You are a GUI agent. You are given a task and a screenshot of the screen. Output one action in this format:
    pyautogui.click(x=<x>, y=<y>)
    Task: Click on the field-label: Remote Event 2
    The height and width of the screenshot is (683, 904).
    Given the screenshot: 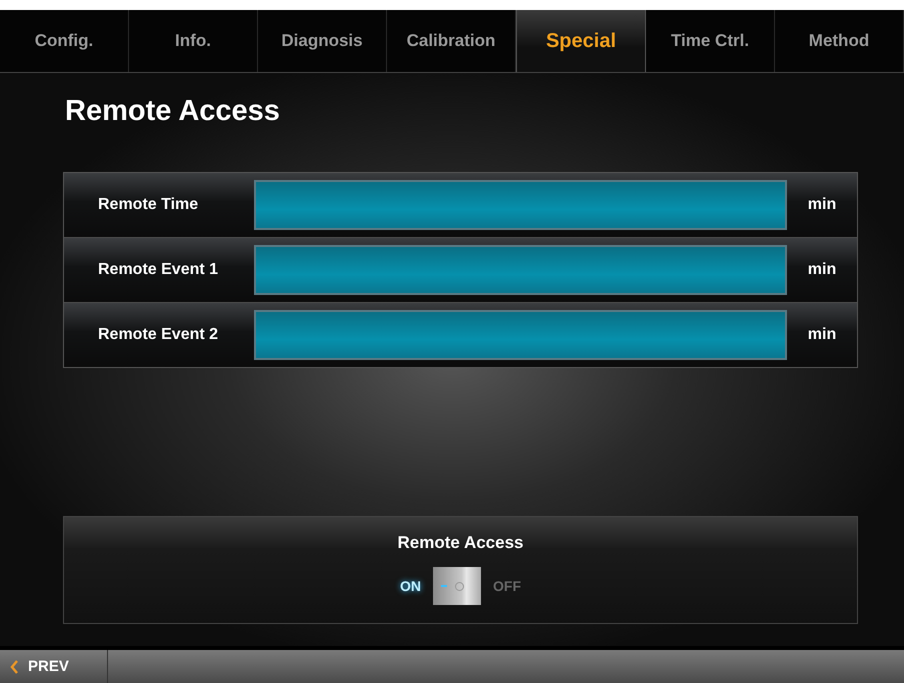 What is the action you would take?
    pyautogui.click(x=158, y=335)
    